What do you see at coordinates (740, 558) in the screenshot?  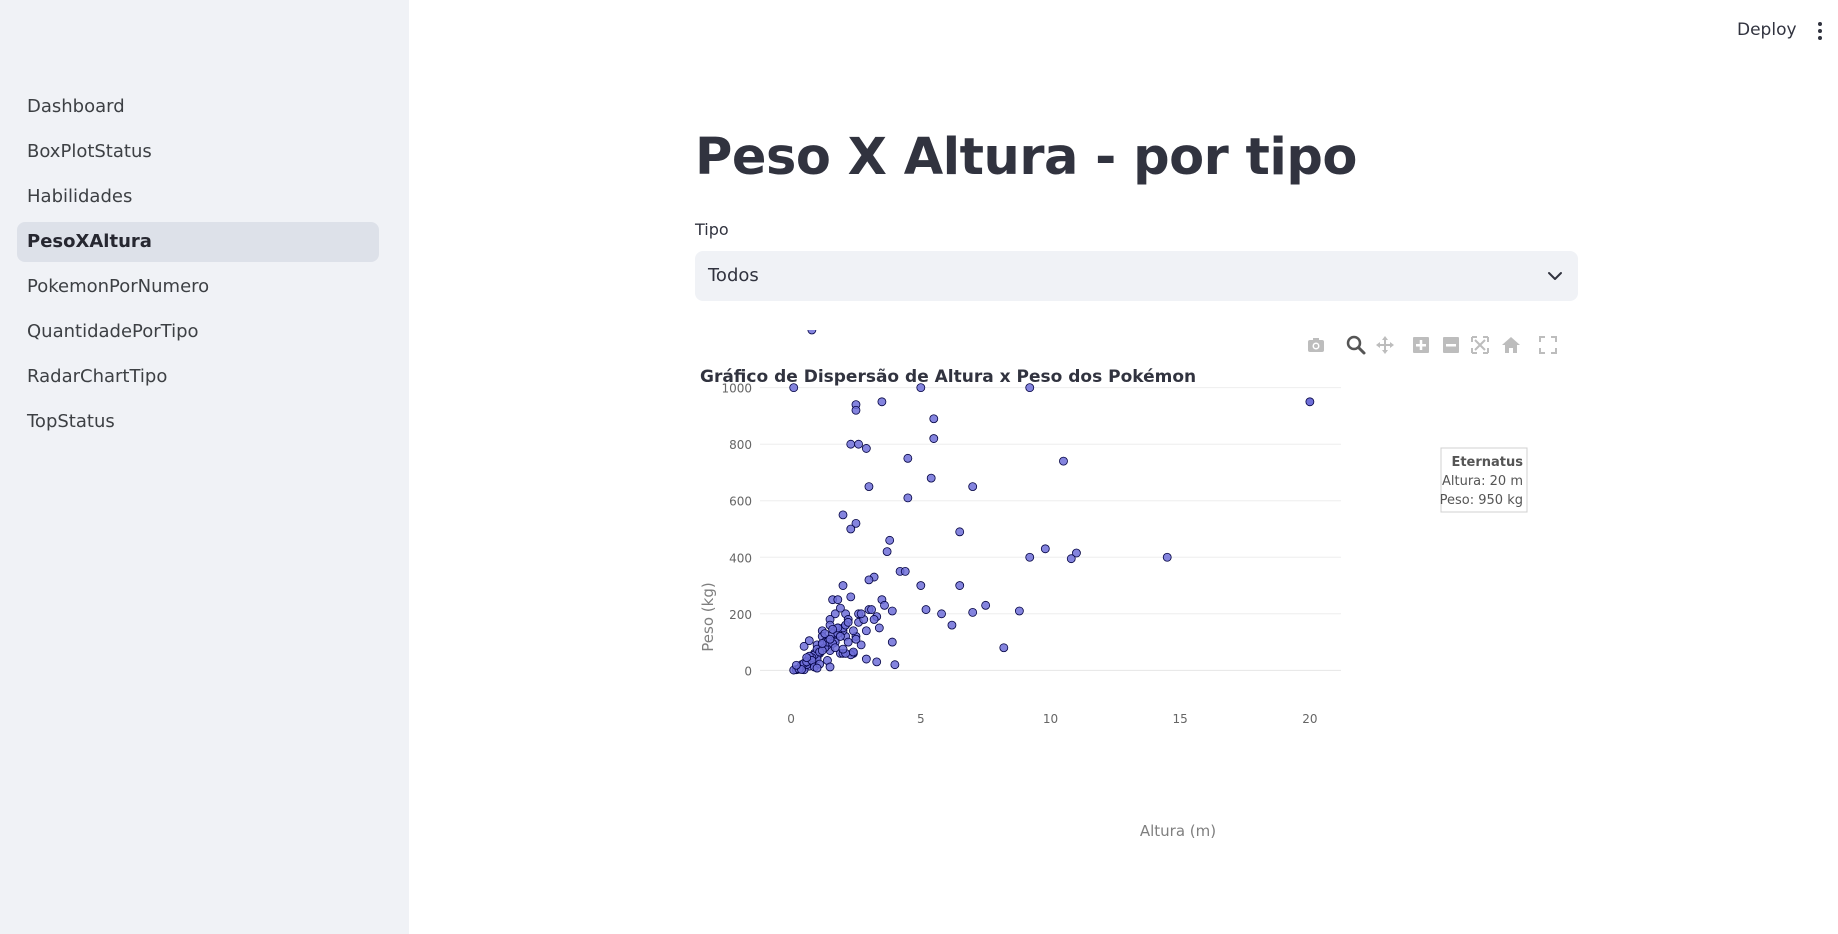 I see `y-tick-label: 400` at bounding box center [740, 558].